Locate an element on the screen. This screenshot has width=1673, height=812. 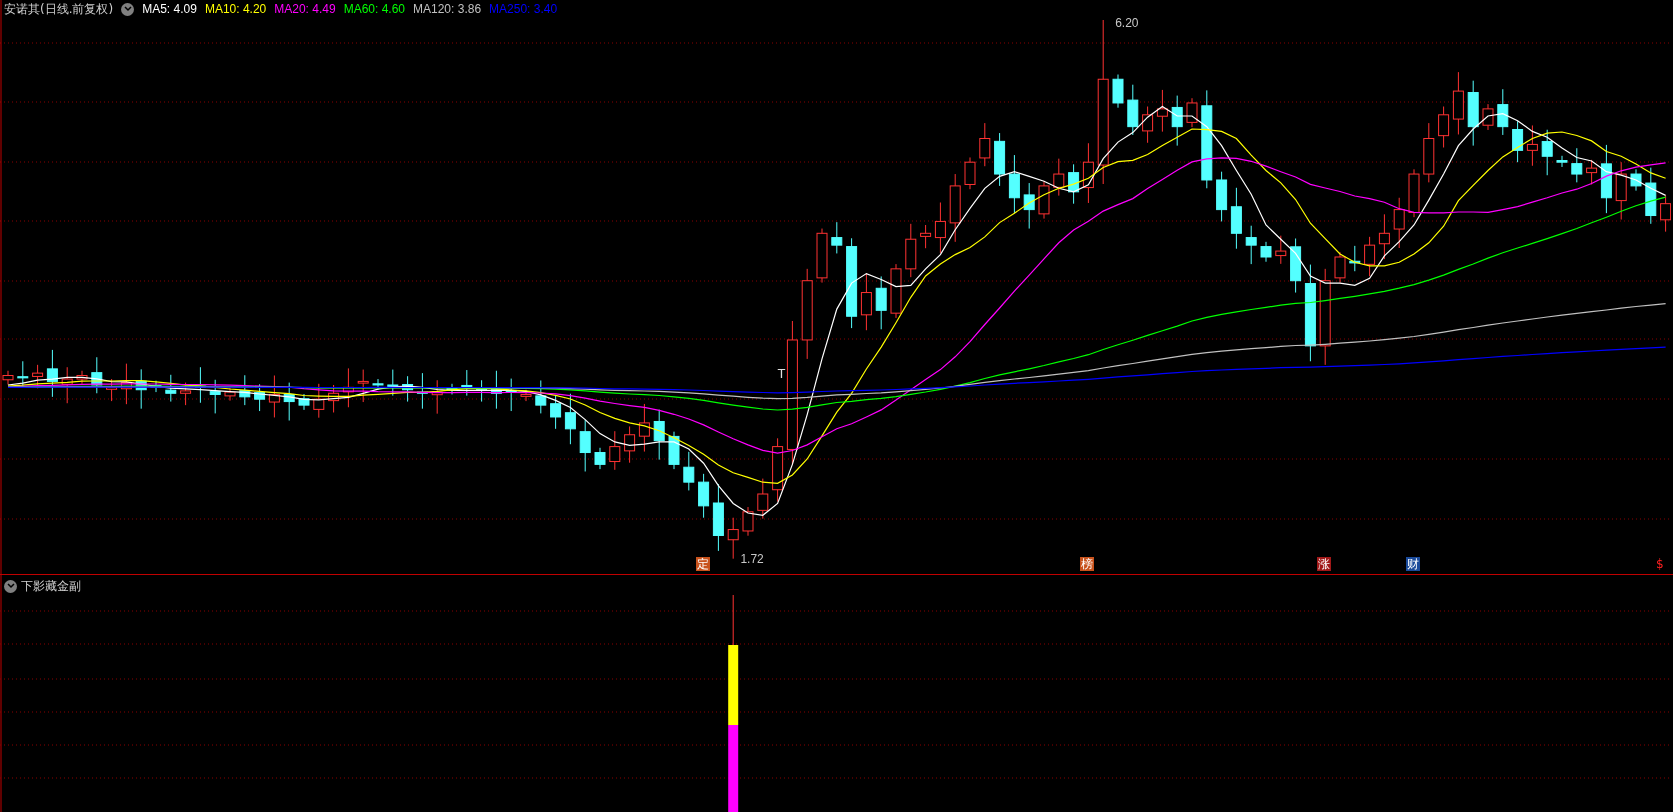
event-marker: $ is located at coordinates (1660, 564).